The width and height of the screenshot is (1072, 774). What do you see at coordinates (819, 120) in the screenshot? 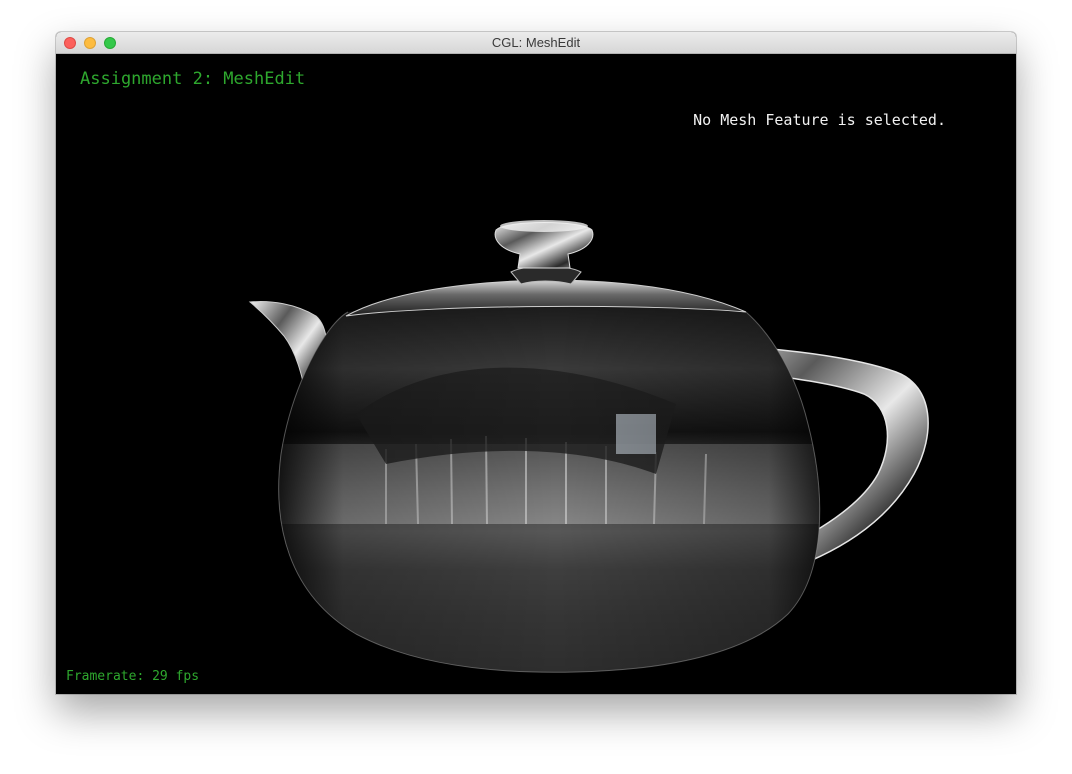
I see `selection-status: No Mesh Feature is selected.` at bounding box center [819, 120].